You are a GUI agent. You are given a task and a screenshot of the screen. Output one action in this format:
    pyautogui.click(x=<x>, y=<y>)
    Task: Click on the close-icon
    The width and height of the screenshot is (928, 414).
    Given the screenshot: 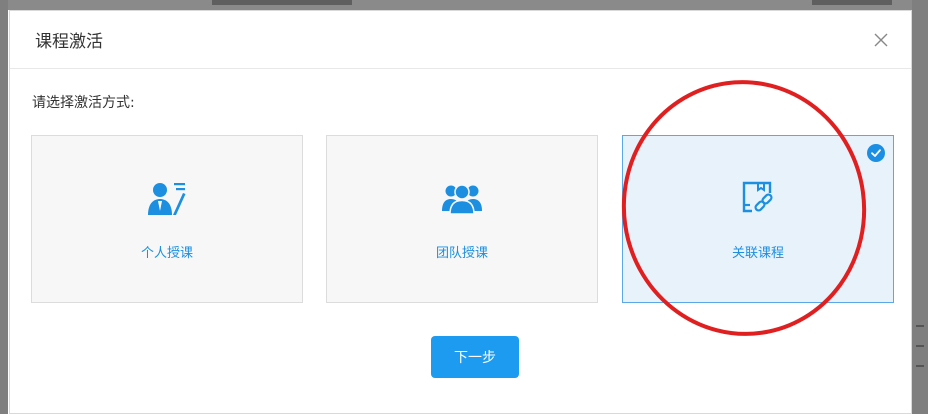 What is the action you would take?
    pyautogui.click(x=881, y=39)
    